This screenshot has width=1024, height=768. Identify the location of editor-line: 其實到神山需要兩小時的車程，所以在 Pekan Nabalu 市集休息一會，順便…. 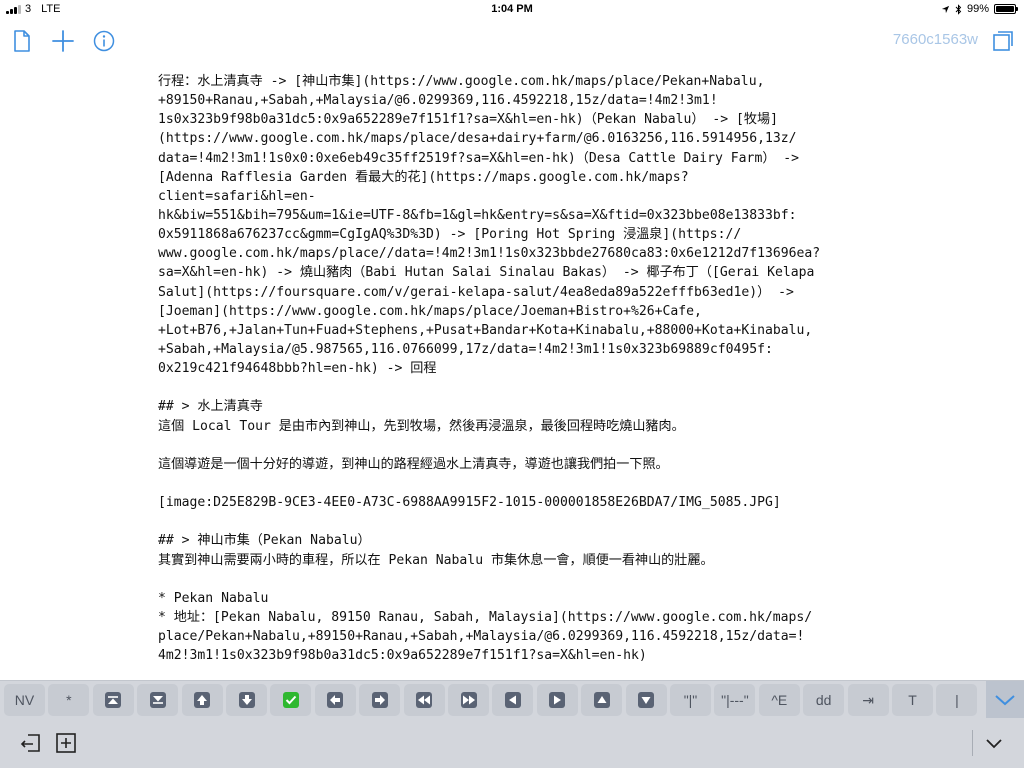
(436, 560).